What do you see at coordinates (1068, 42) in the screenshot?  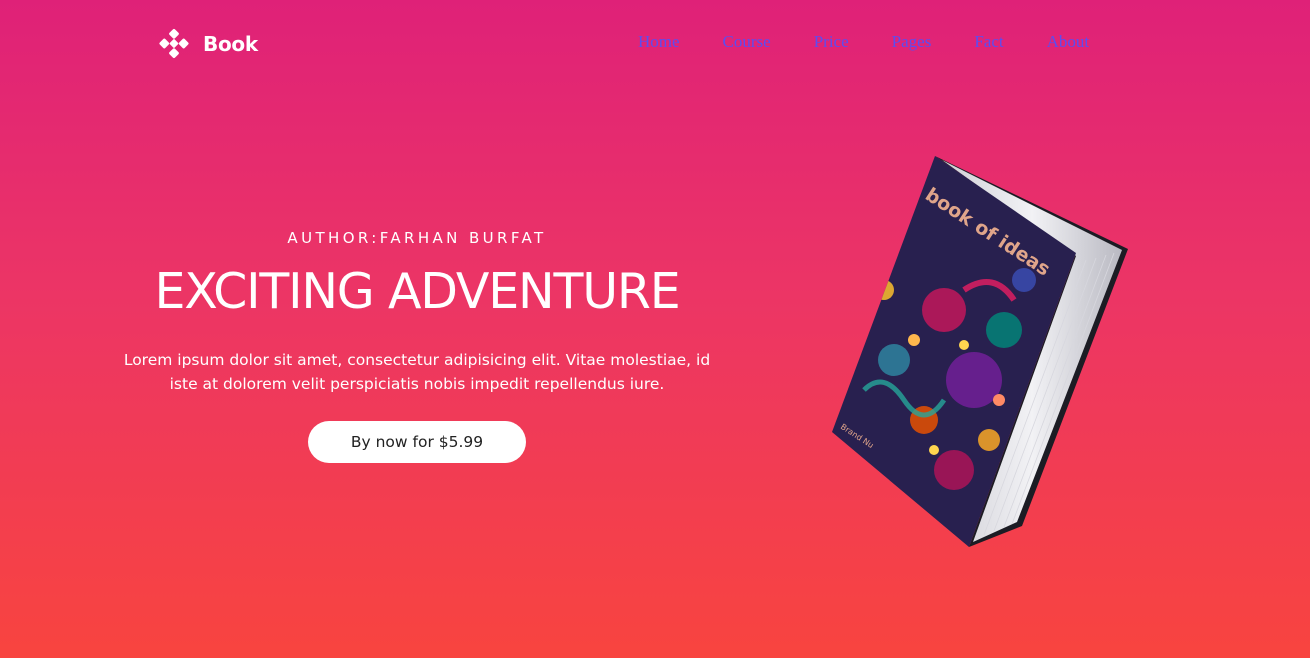 I see `nav-link-about: About` at bounding box center [1068, 42].